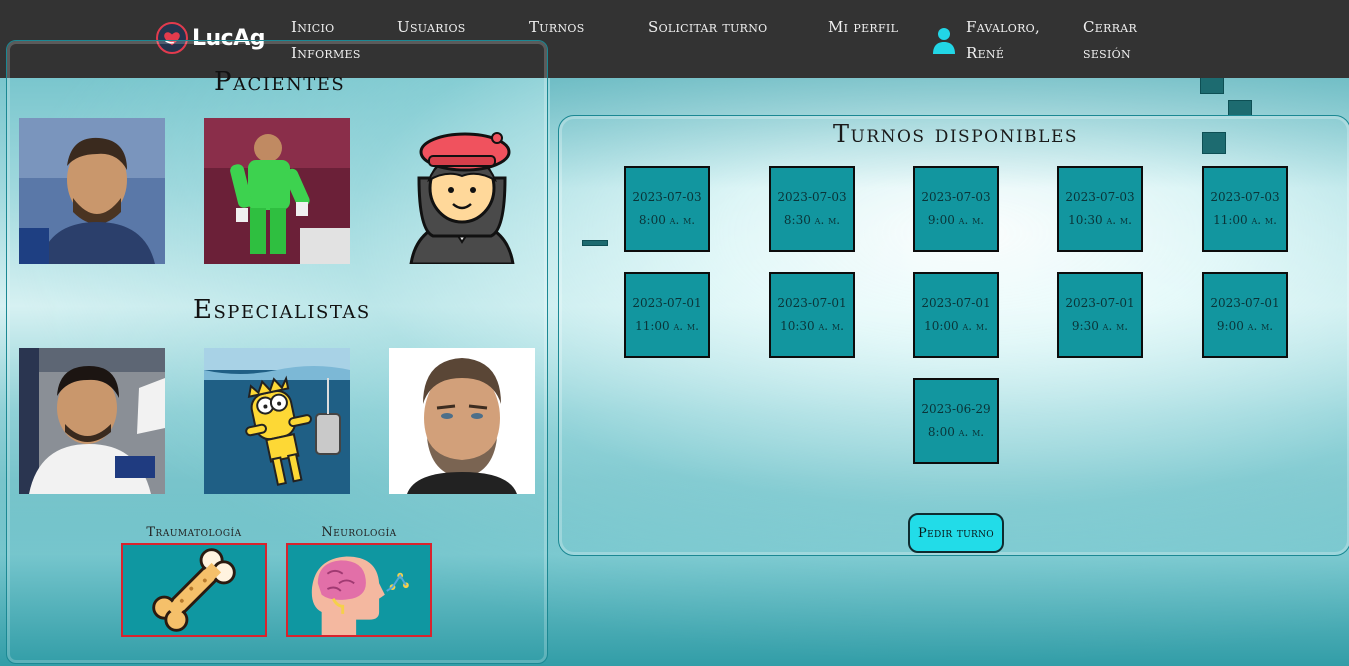 Image resolution: width=1349 pixels, height=666 pixels. I want to click on slot-card: 2023-07-01 9:30 a. m., so click(1100, 315).